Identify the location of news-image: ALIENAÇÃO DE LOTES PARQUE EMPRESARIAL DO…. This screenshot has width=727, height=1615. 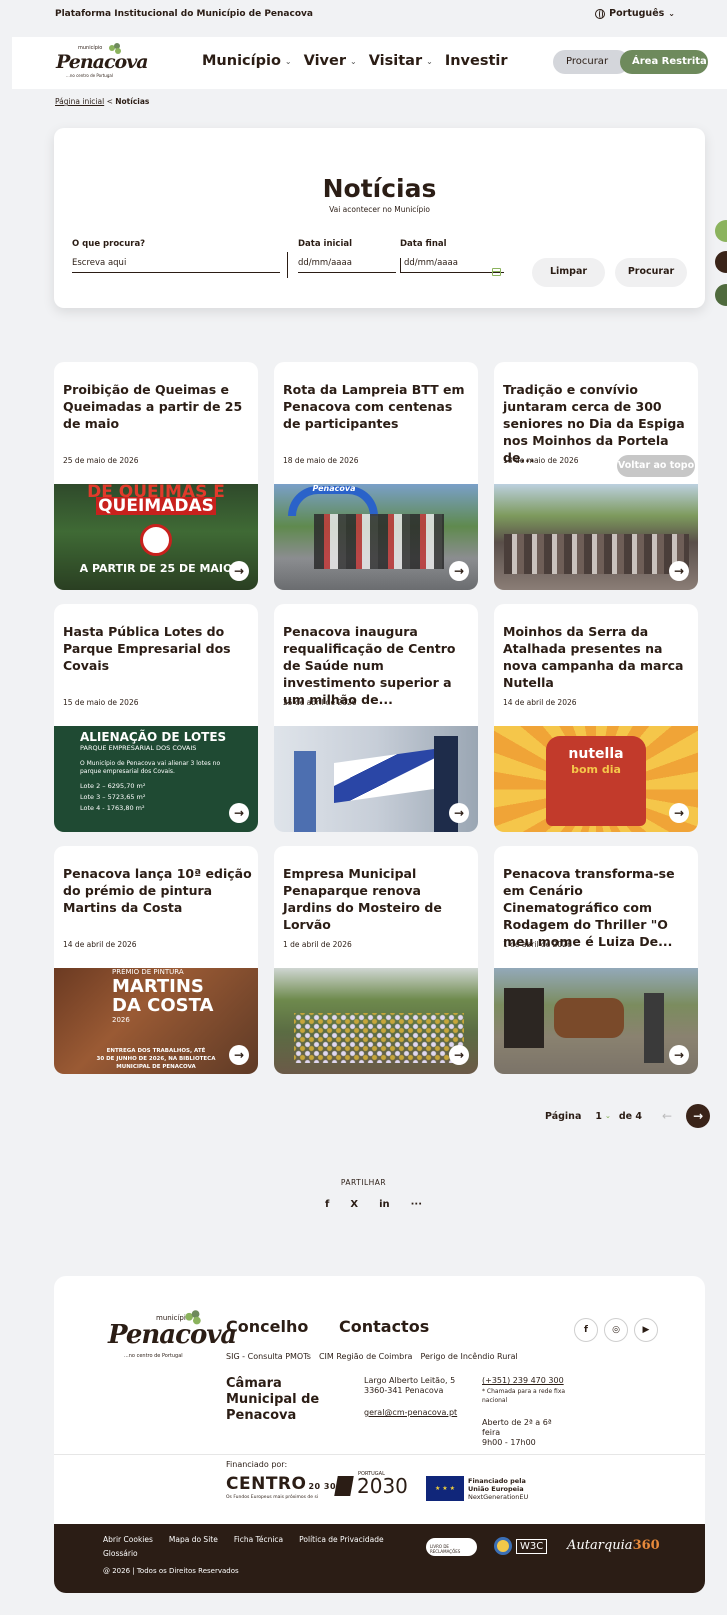
(156, 779).